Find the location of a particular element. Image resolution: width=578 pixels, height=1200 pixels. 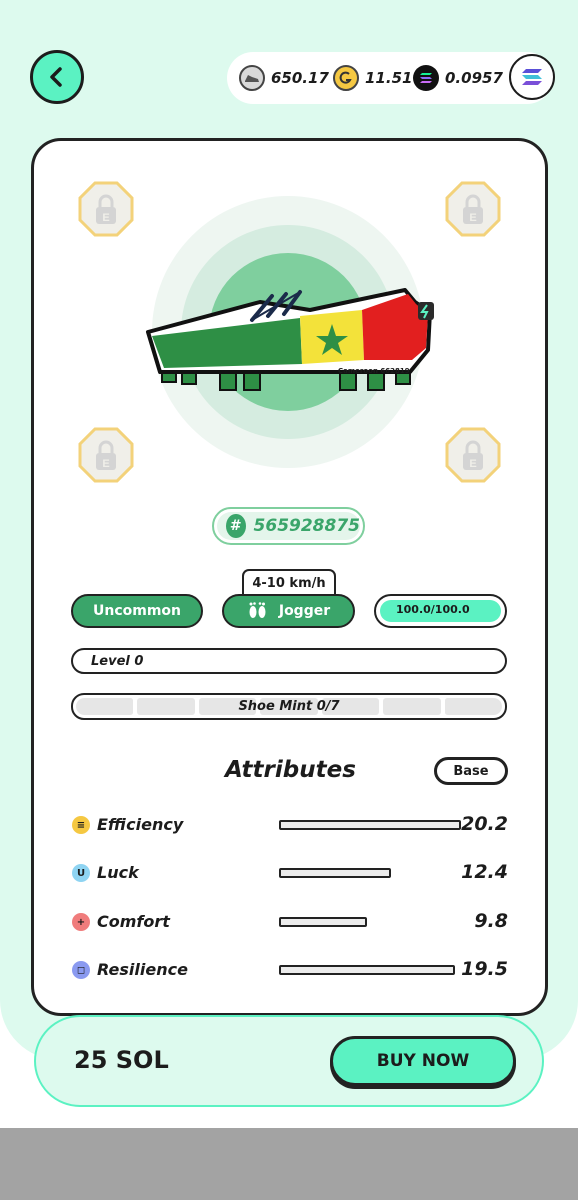

shoe-mint-text: Shoe Mint 0/7 is located at coordinates (289, 706).